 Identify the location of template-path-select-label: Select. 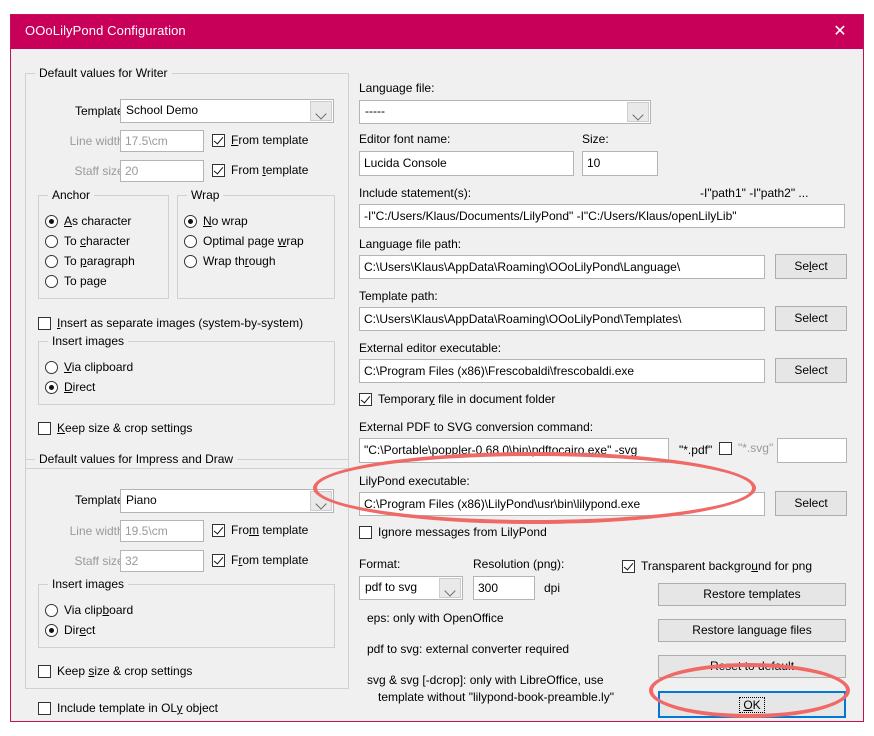
(811, 318).